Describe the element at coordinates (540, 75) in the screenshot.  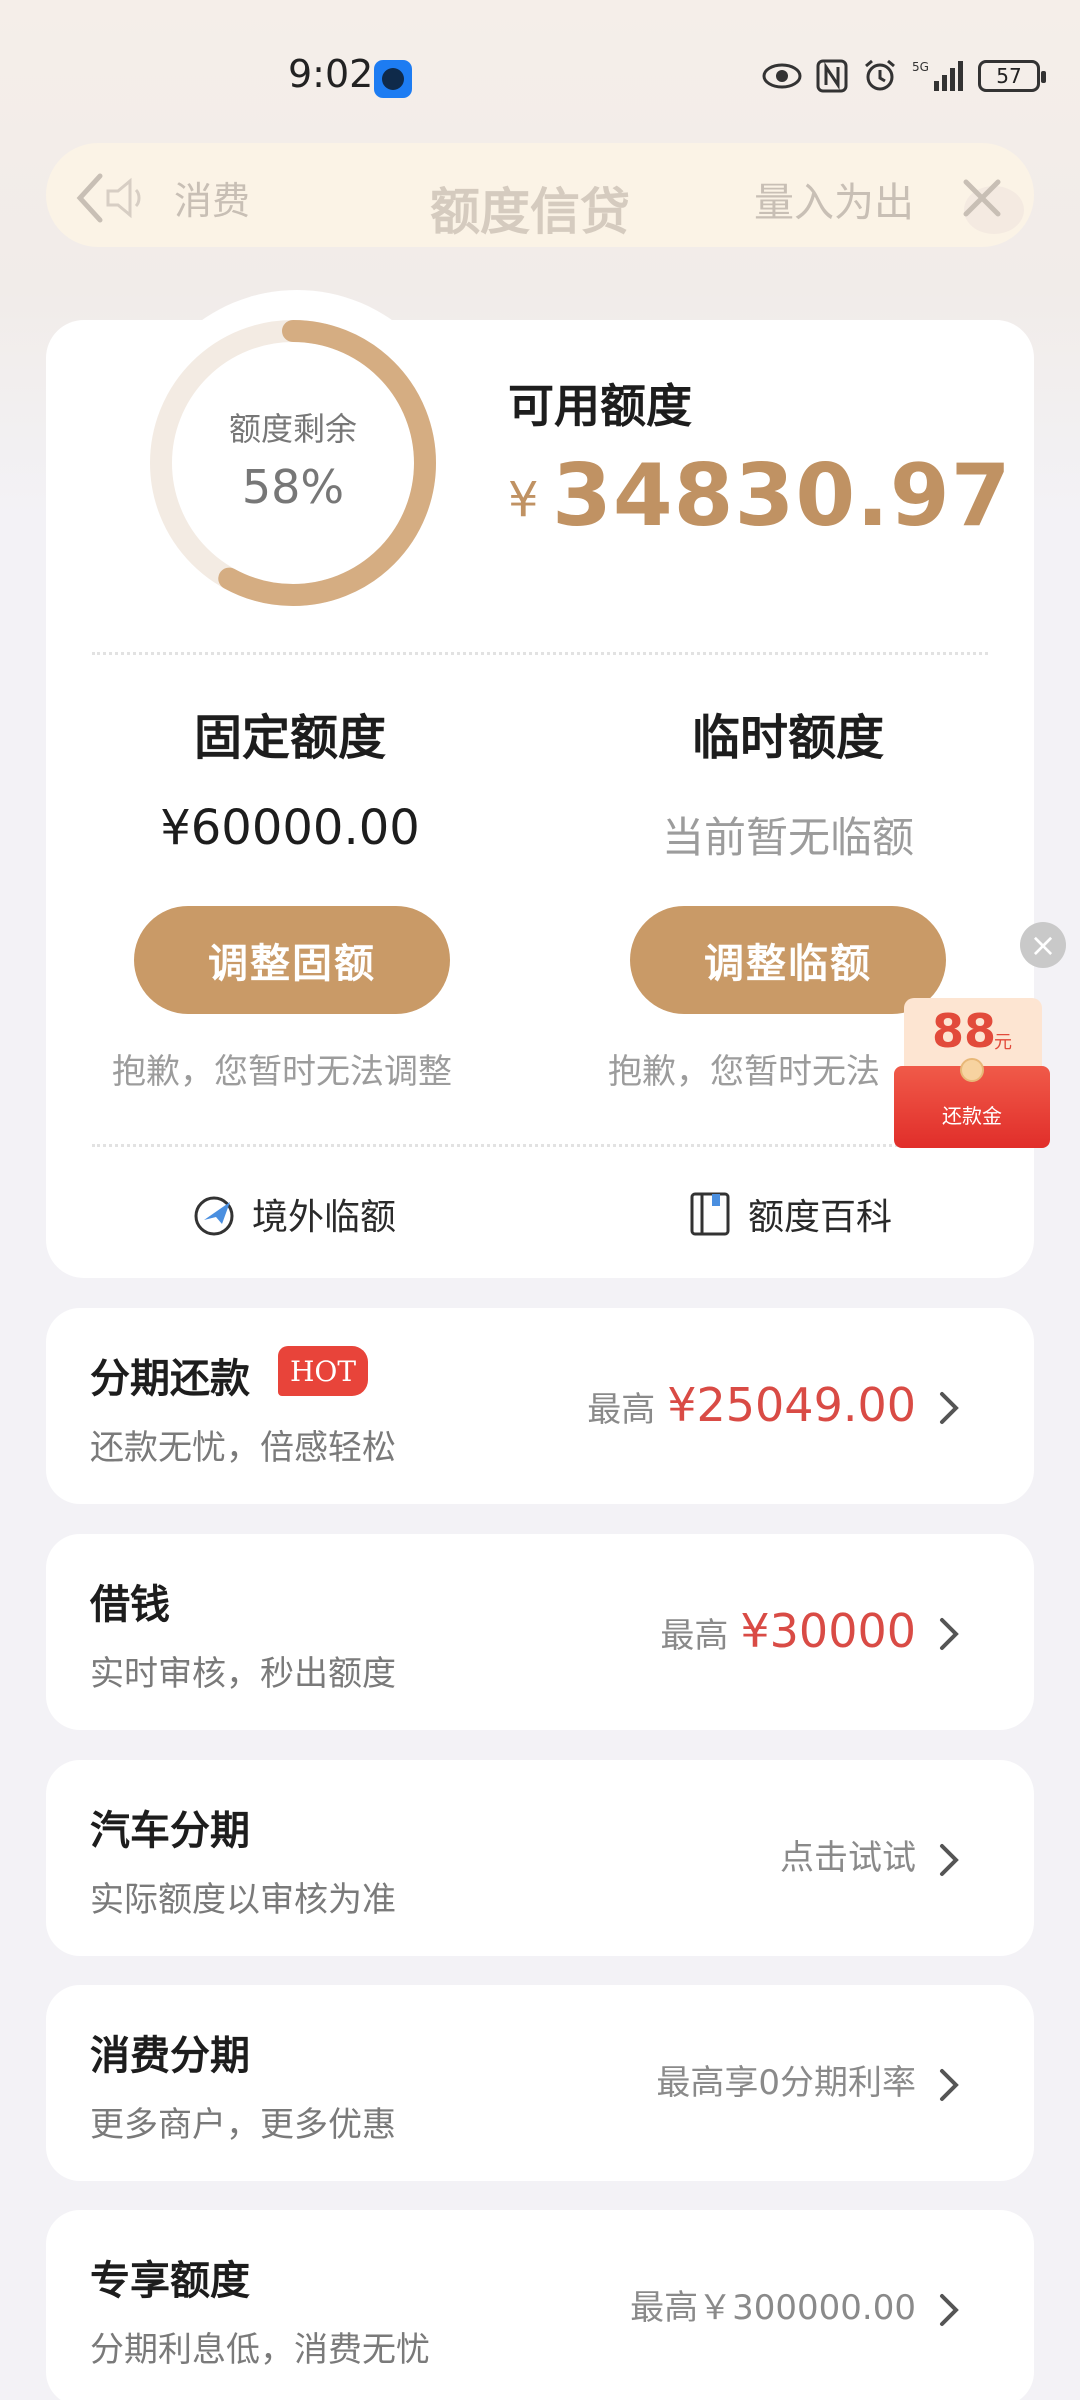
I see `status-bar: 9:02 5G 57` at that location.